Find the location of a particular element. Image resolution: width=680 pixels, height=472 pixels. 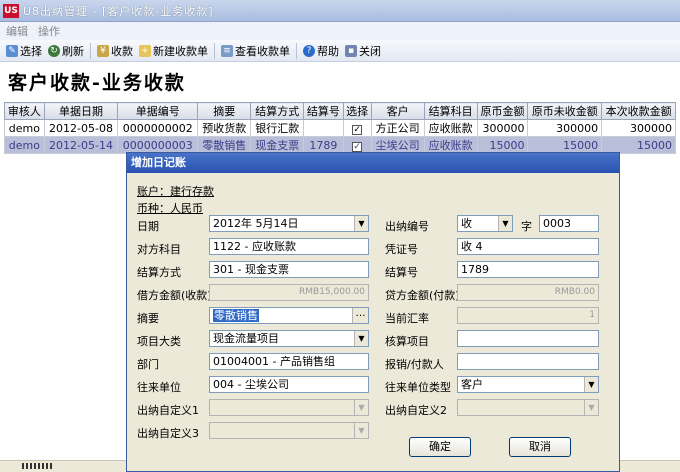

col-number: 单据编号 is located at coordinates (158, 111).